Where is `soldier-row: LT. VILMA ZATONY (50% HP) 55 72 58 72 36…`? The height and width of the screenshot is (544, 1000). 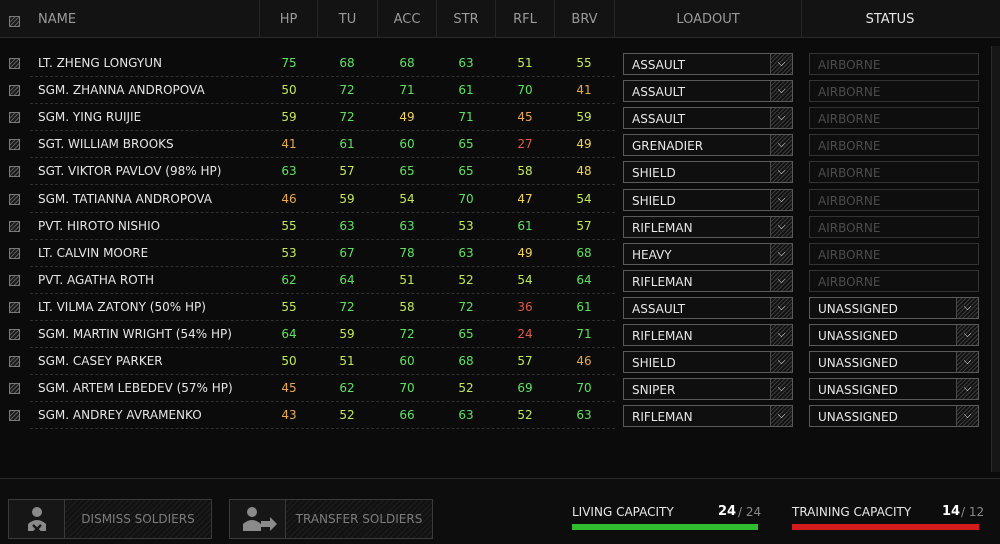 soldier-row: LT. VILMA ZATONY (50% HP) 55 72 58 72 36… is located at coordinates (500, 307).